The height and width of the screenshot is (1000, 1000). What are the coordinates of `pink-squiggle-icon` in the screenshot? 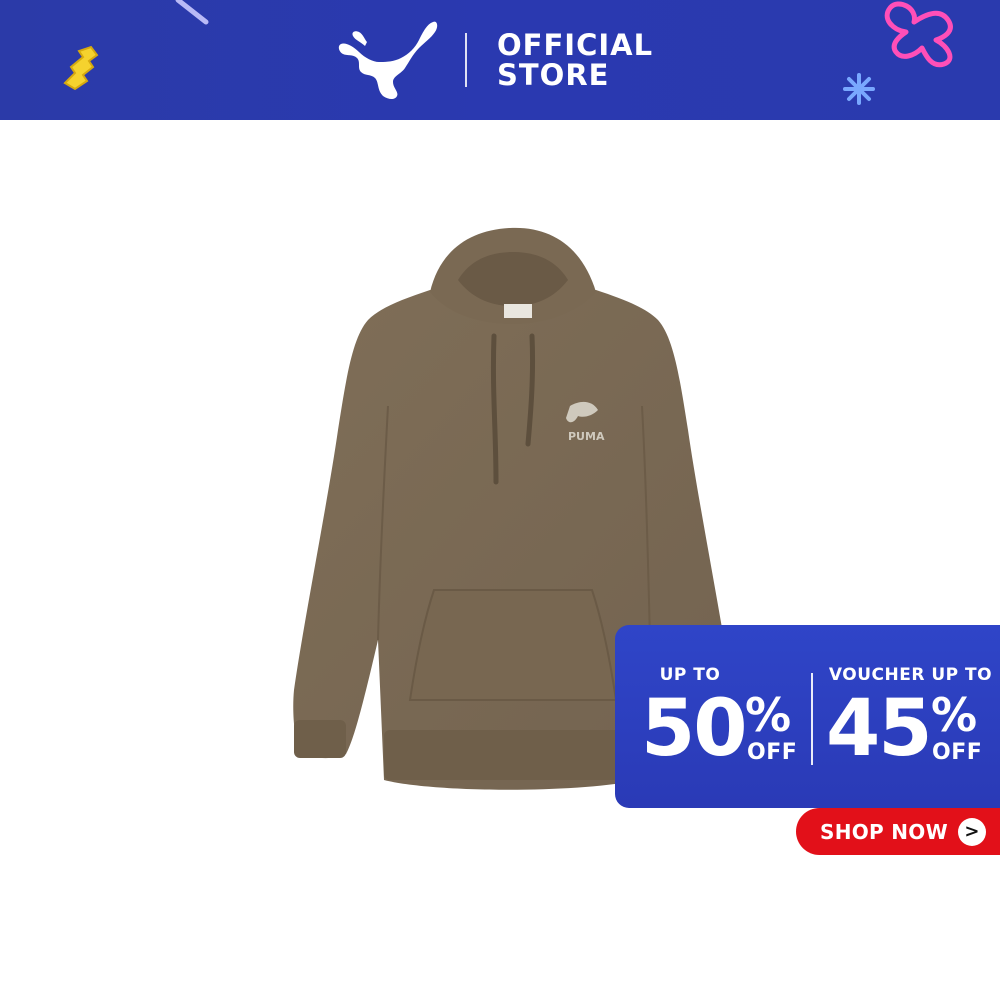 It's located at (918, 34).